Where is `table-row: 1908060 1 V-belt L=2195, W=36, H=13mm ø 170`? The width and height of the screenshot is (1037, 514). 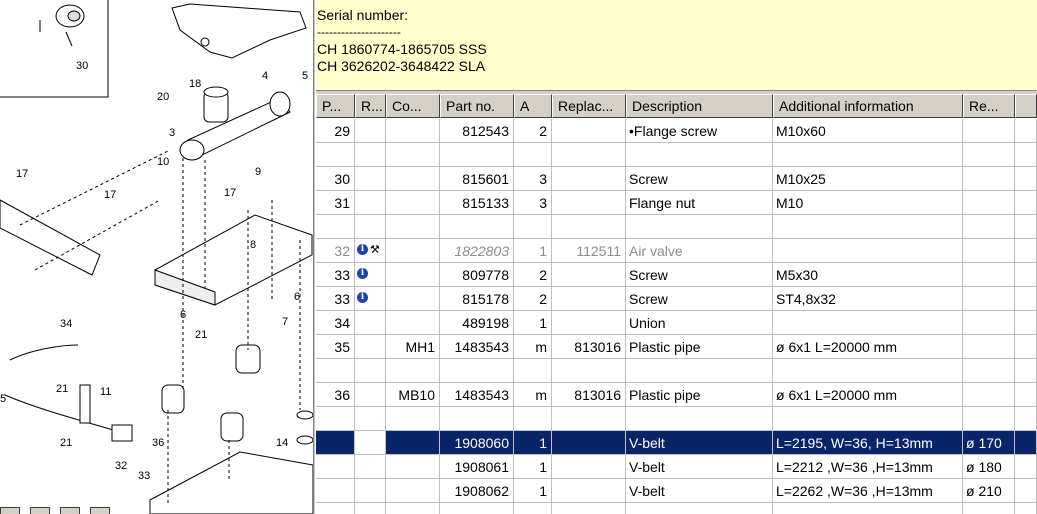
table-row: 1908060 1 V-belt L=2195, W=36, H=13mm ø 170 is located at coordinates (676, 443).